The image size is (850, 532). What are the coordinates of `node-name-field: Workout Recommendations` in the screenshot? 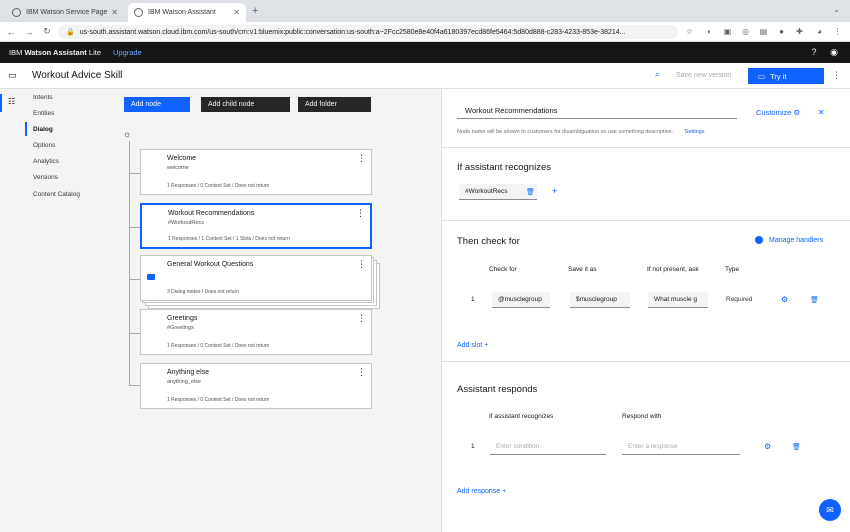 It's located at (597, 111).